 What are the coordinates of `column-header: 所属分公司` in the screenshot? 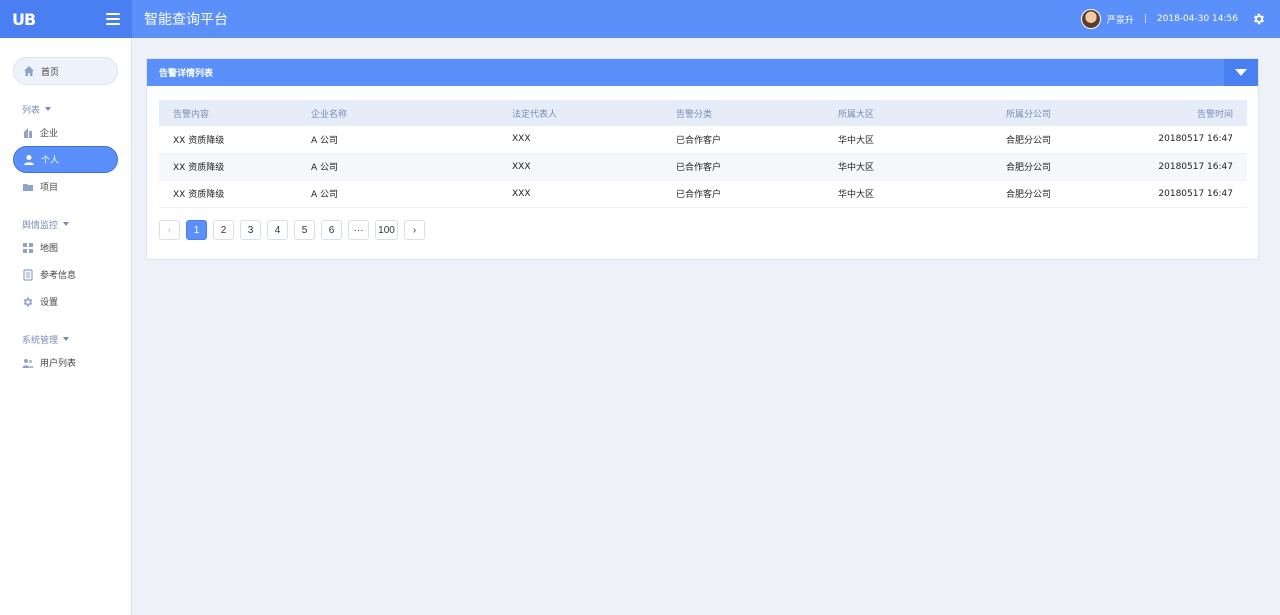 It's located at (1057, 113).